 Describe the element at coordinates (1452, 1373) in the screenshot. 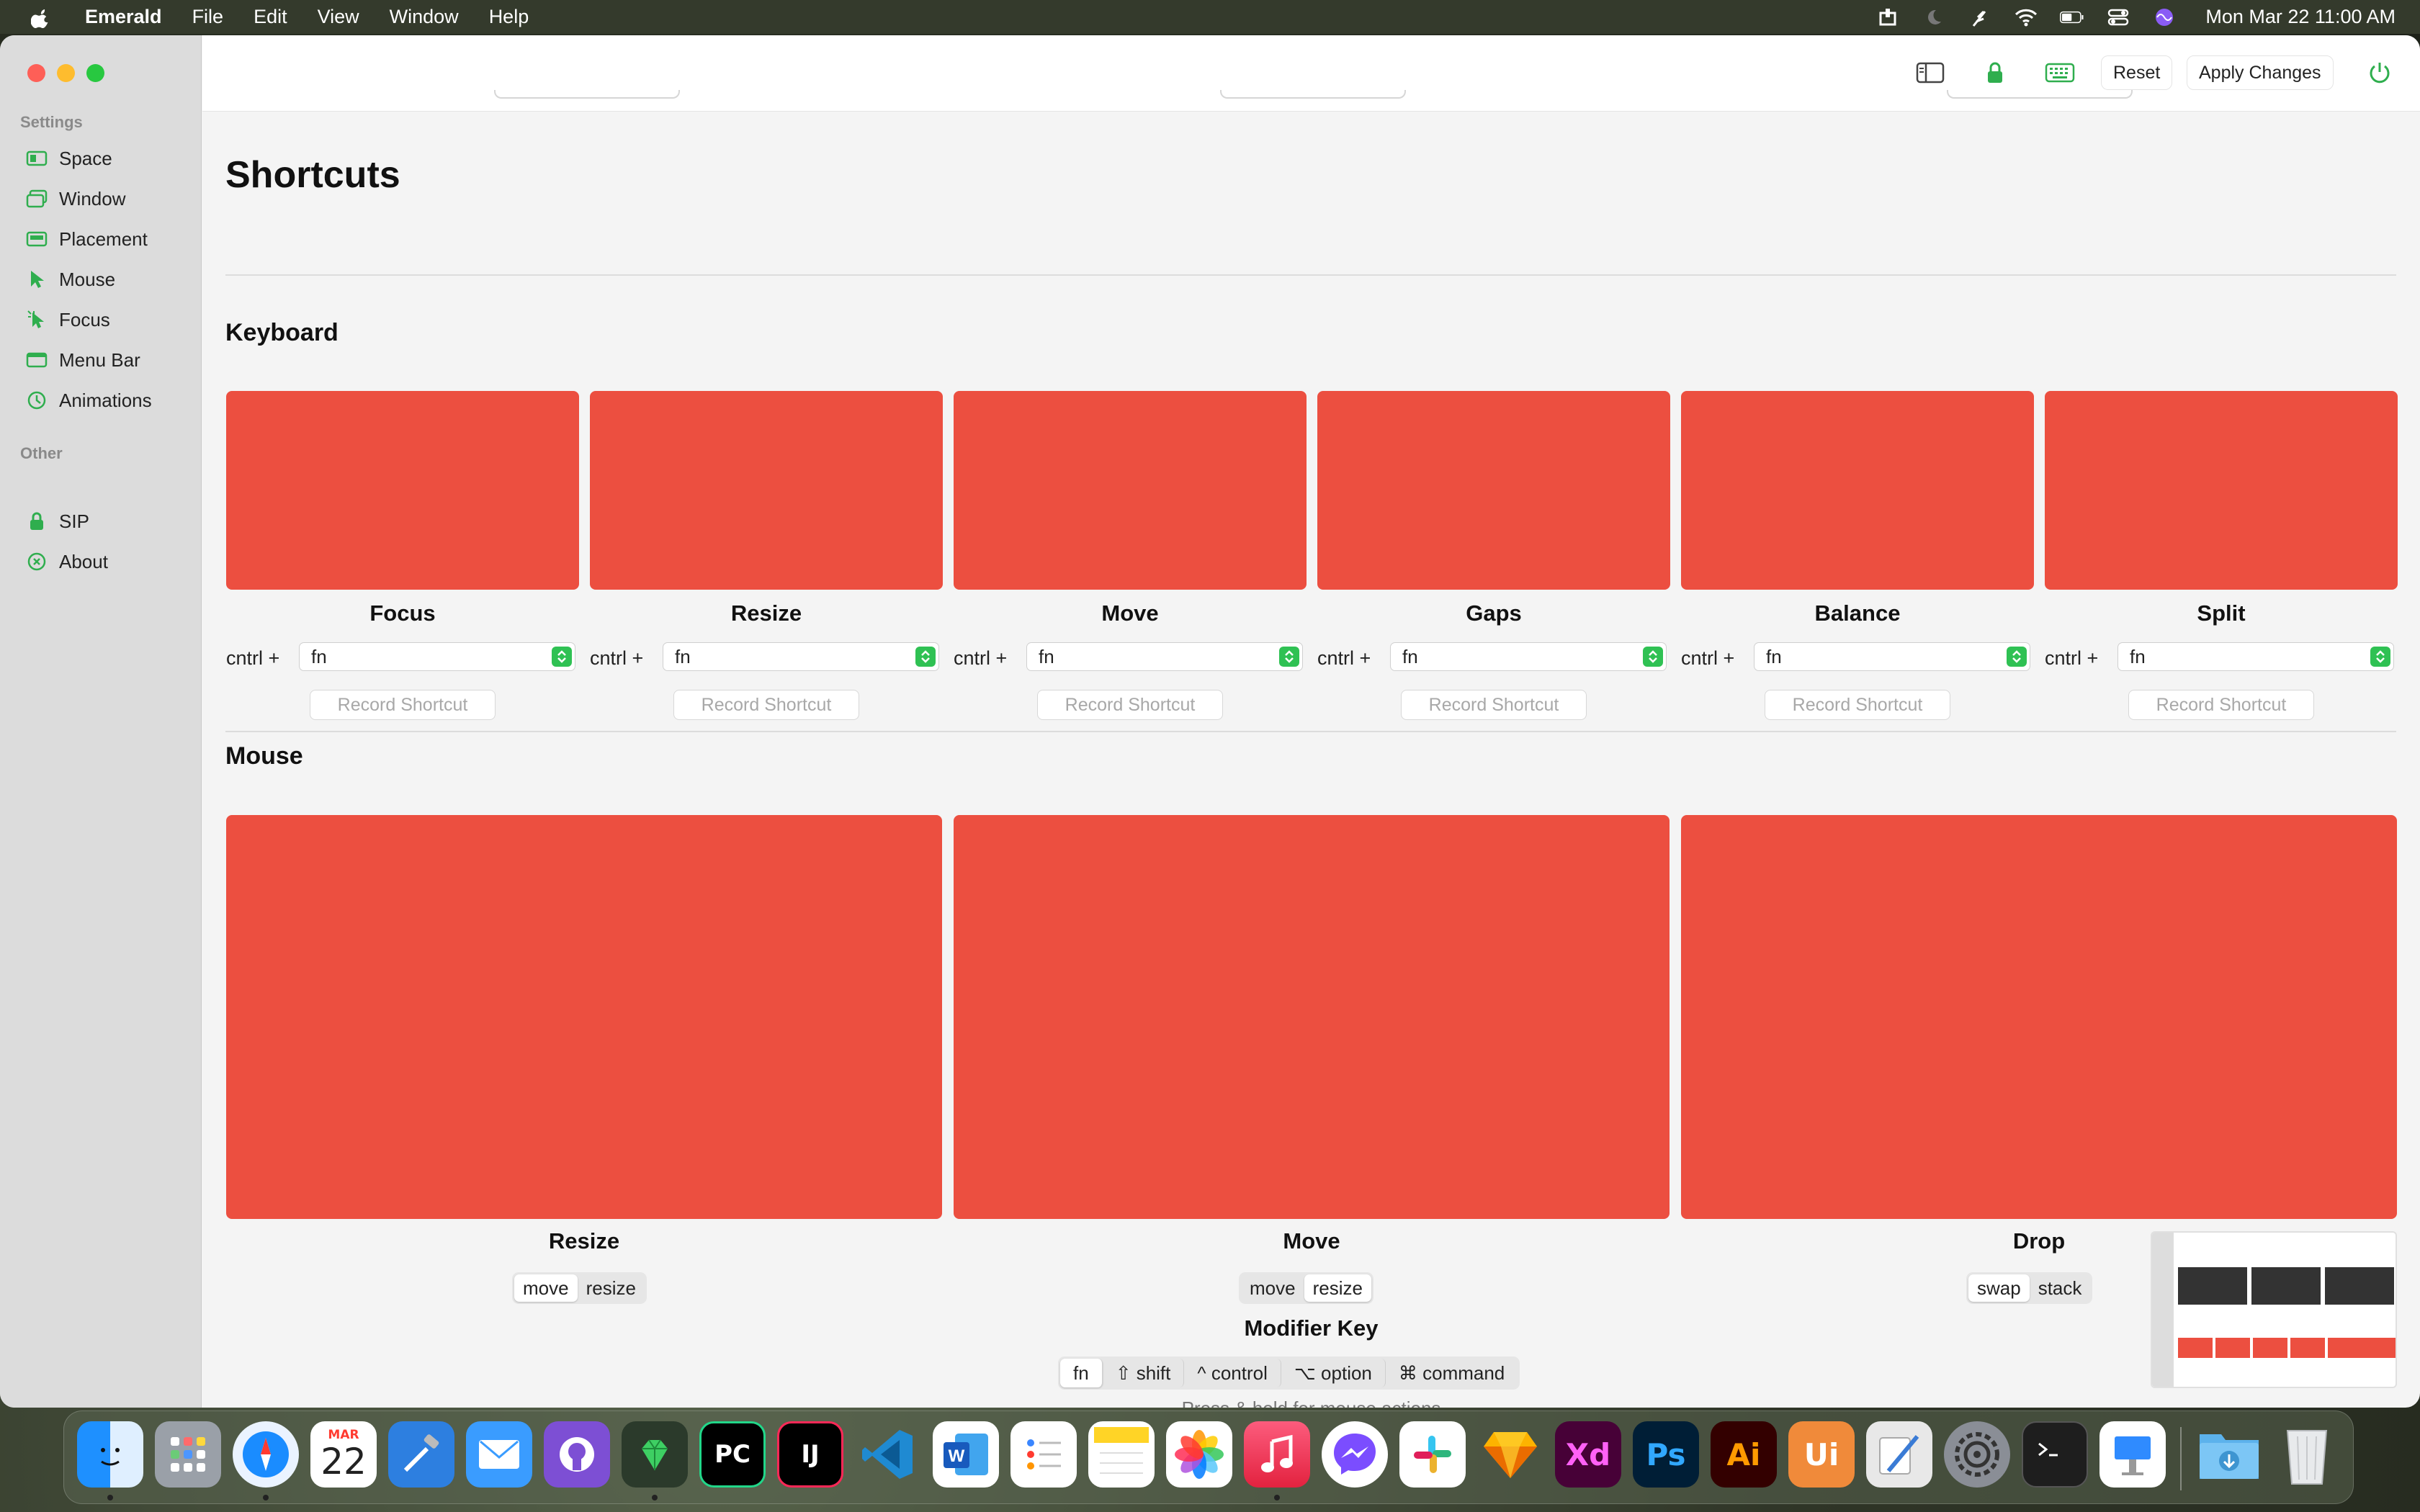

I see `modifier-command: ⌘ command` at that location.